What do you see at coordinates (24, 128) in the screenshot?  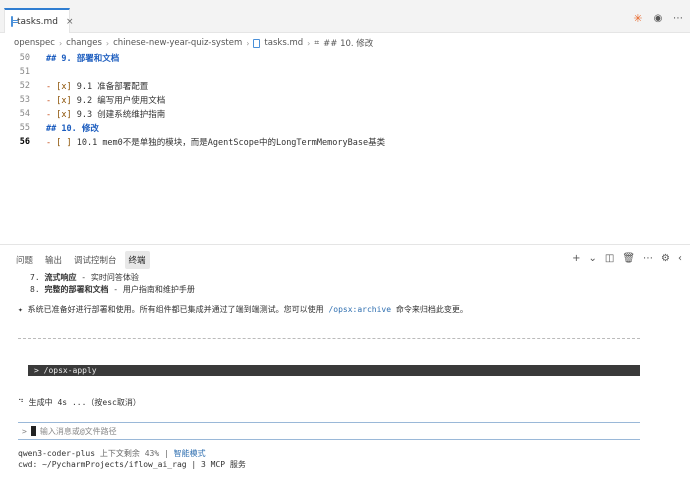 I see `line-number: 55` at bounding box center [24, 128].